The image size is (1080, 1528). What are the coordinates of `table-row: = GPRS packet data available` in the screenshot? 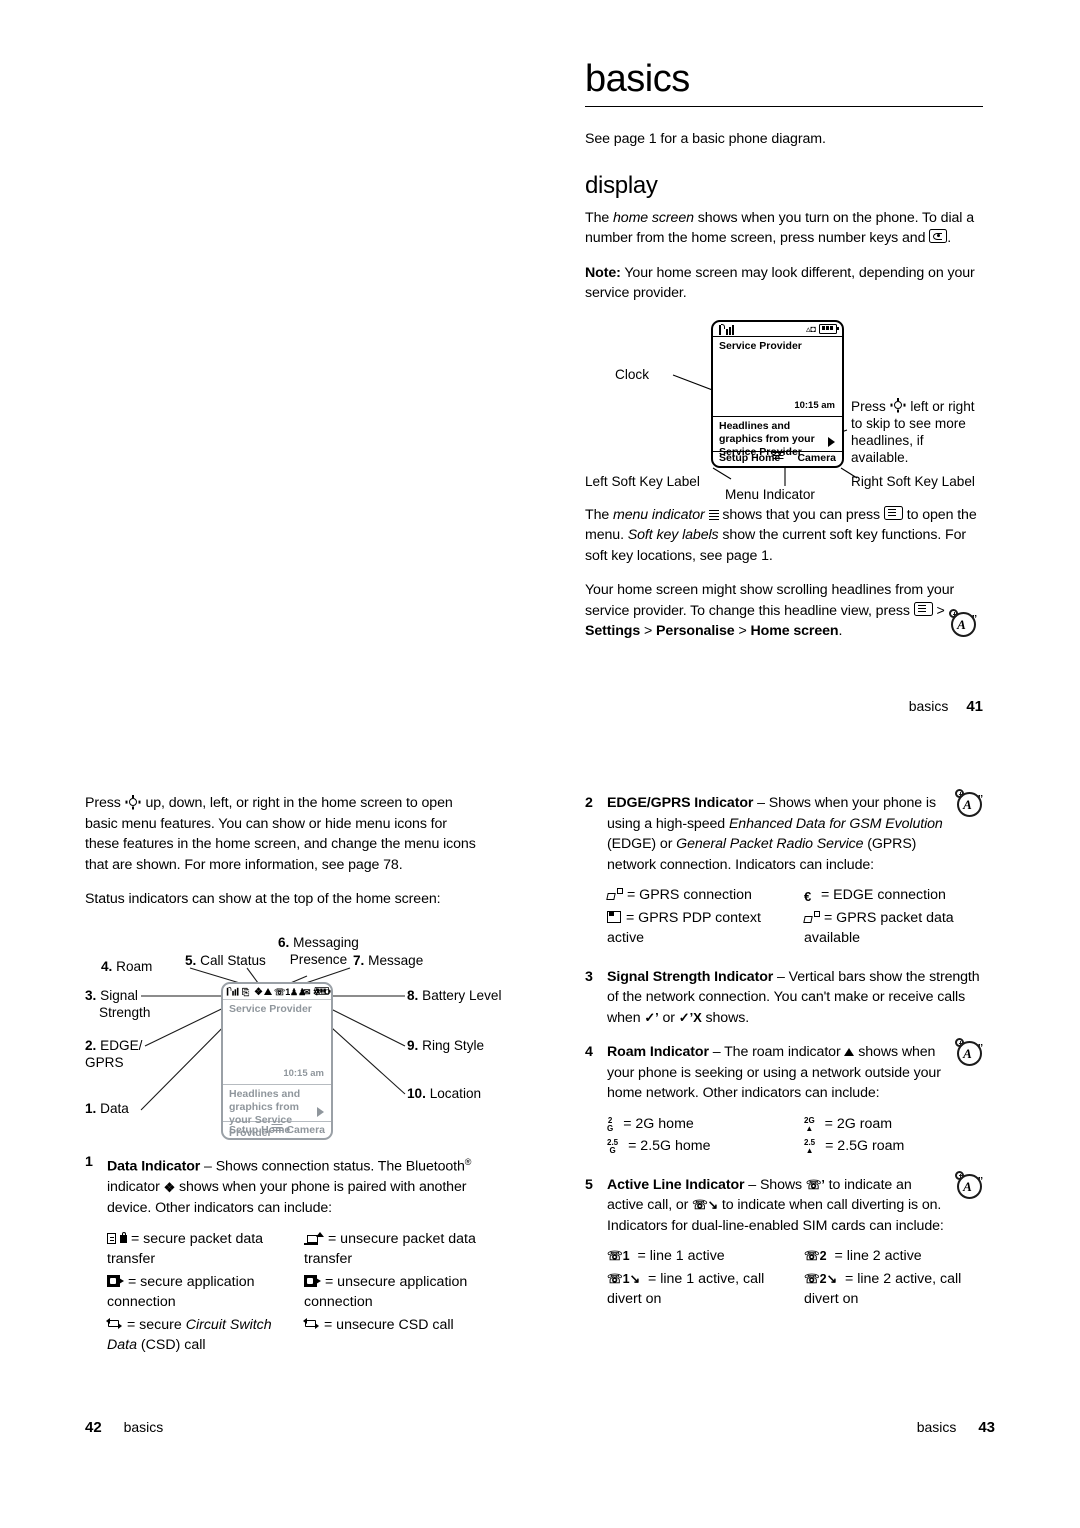 It's located at (893, 928).